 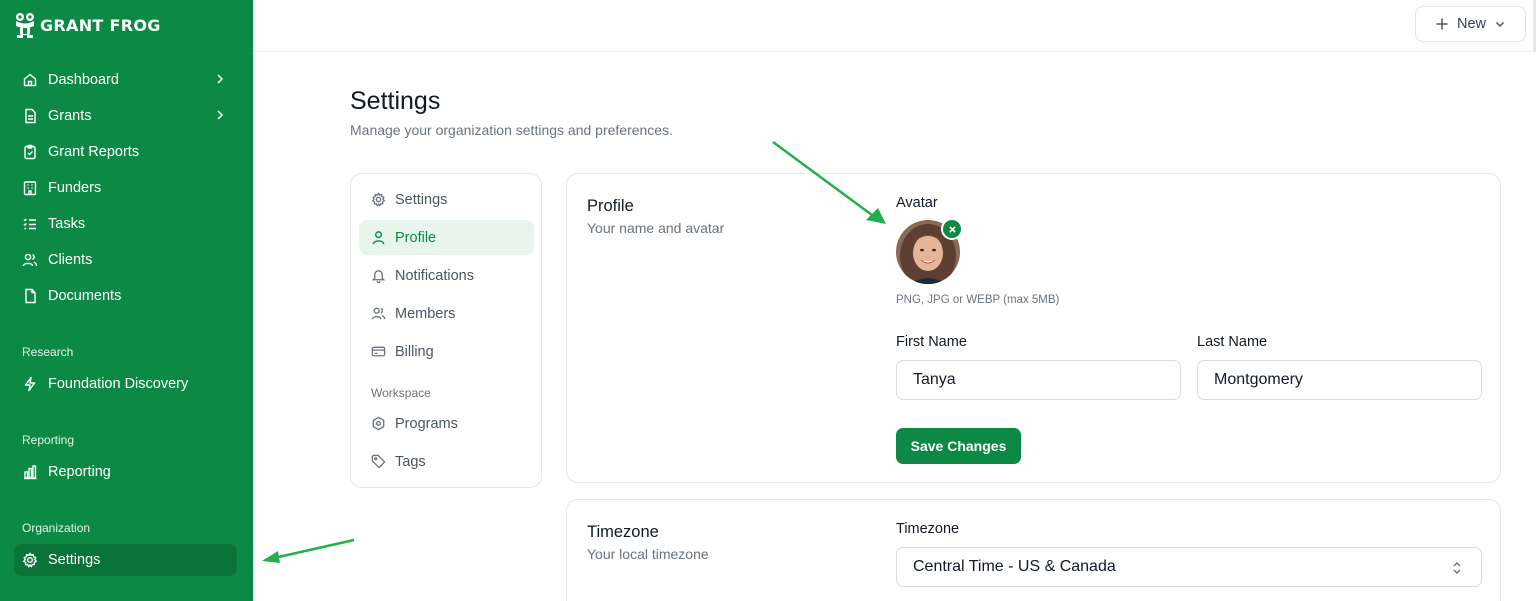 I want to click on save-changes-button: Save Changes, so click(x=958, y=446).